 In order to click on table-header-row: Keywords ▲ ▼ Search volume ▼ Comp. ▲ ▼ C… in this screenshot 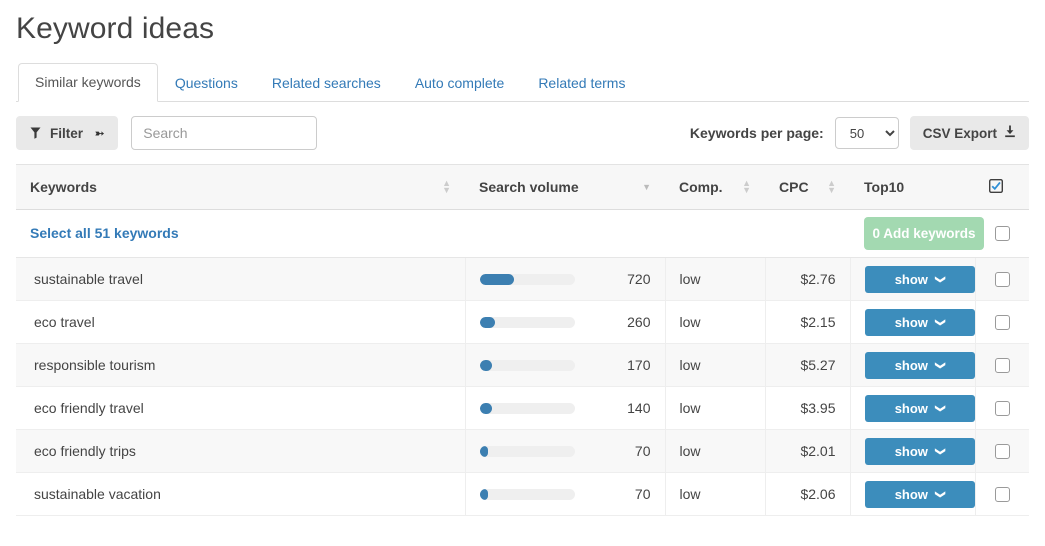, I will do `click(522, 187)`.